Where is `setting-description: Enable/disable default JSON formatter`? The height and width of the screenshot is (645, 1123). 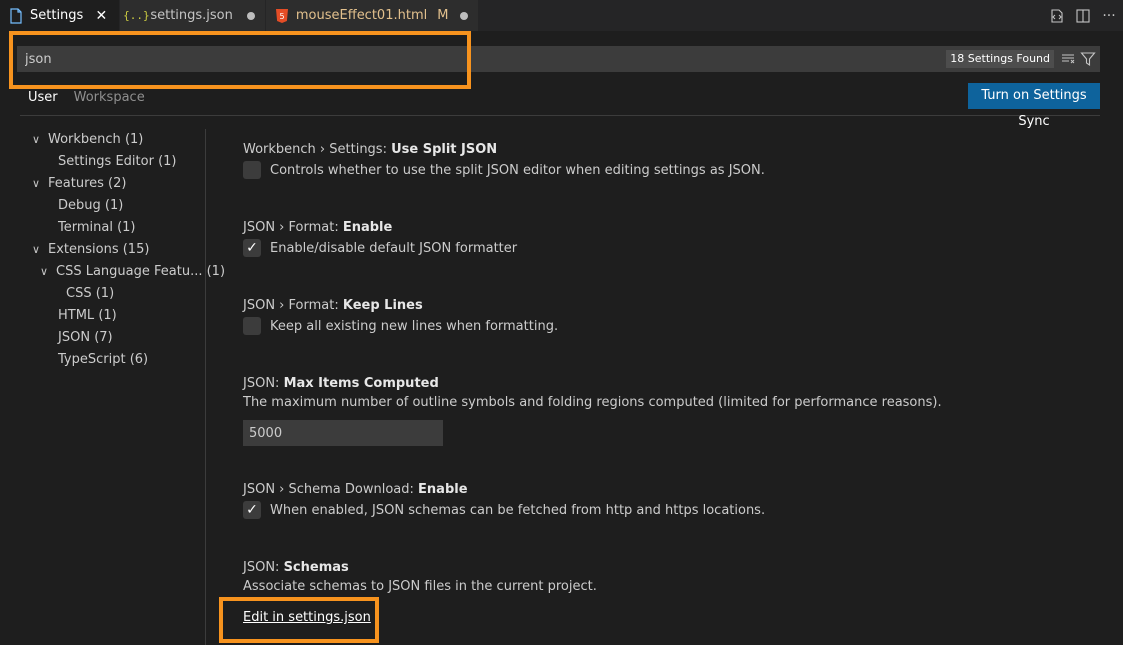 setting-description: Enable/disable default JSON formatter is located at coordinates (394, 248).